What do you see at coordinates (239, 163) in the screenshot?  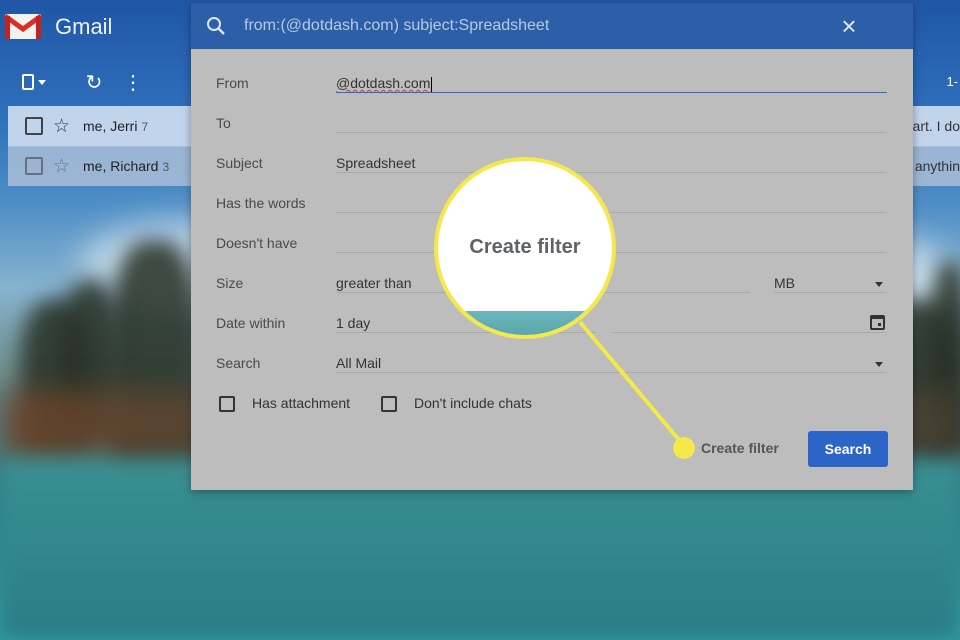 I see `subject-label: Subject` at bounding box center [239, 163].